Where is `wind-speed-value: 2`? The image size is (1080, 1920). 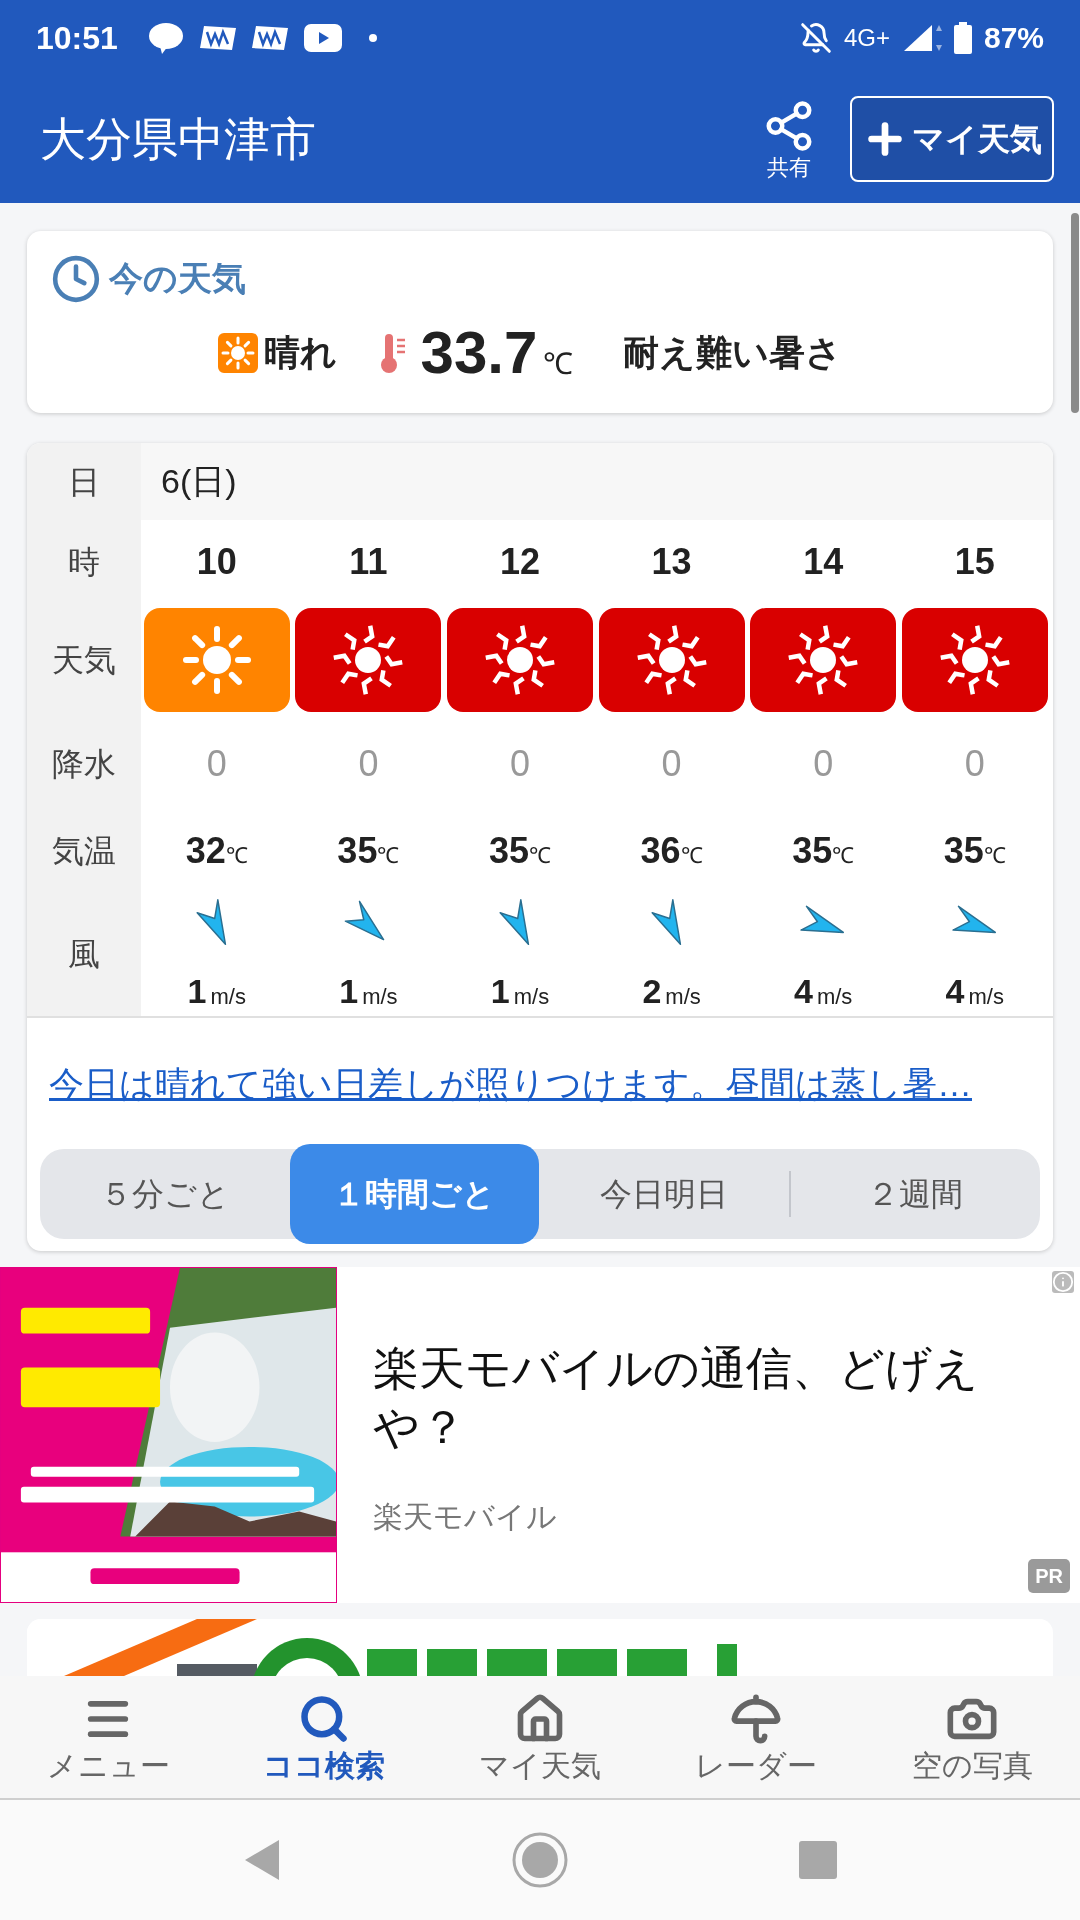 wind-speed-value: 2 is located at coordinates (652, 991).